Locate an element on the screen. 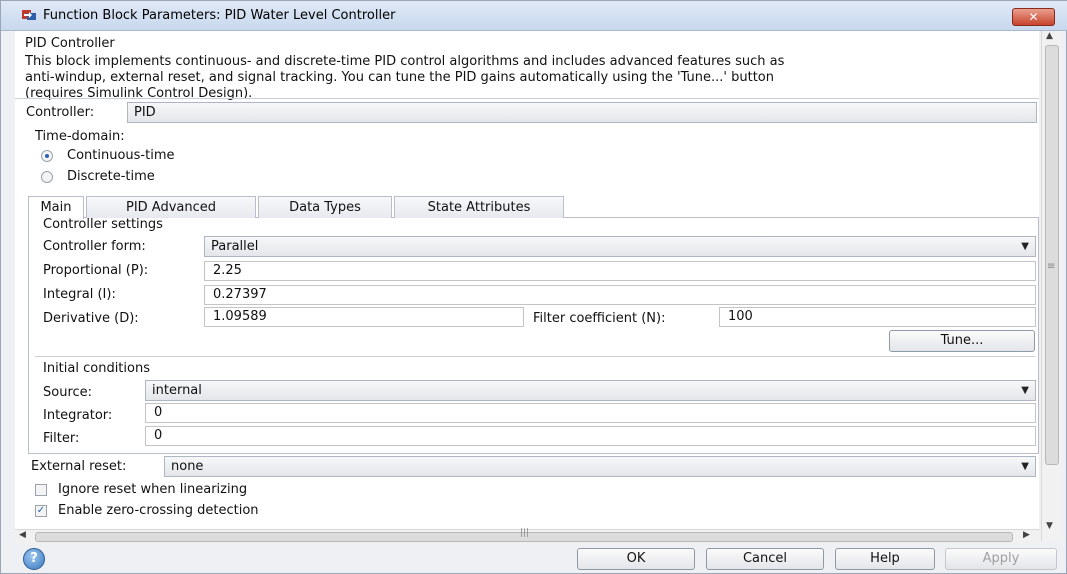  radio-continuous-time is located at coordinates (47, 156).